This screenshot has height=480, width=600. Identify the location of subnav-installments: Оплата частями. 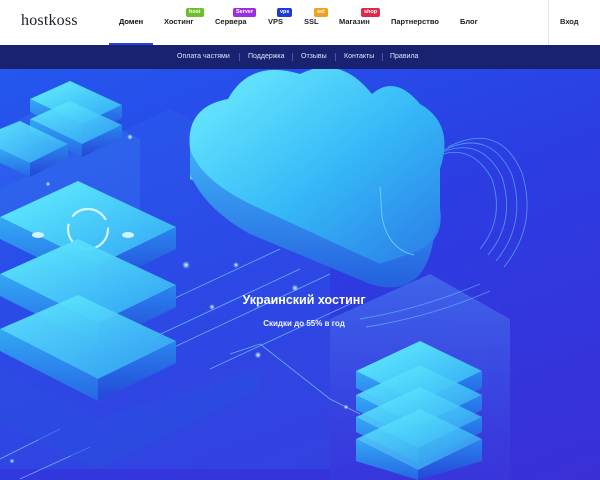
(203, 56).